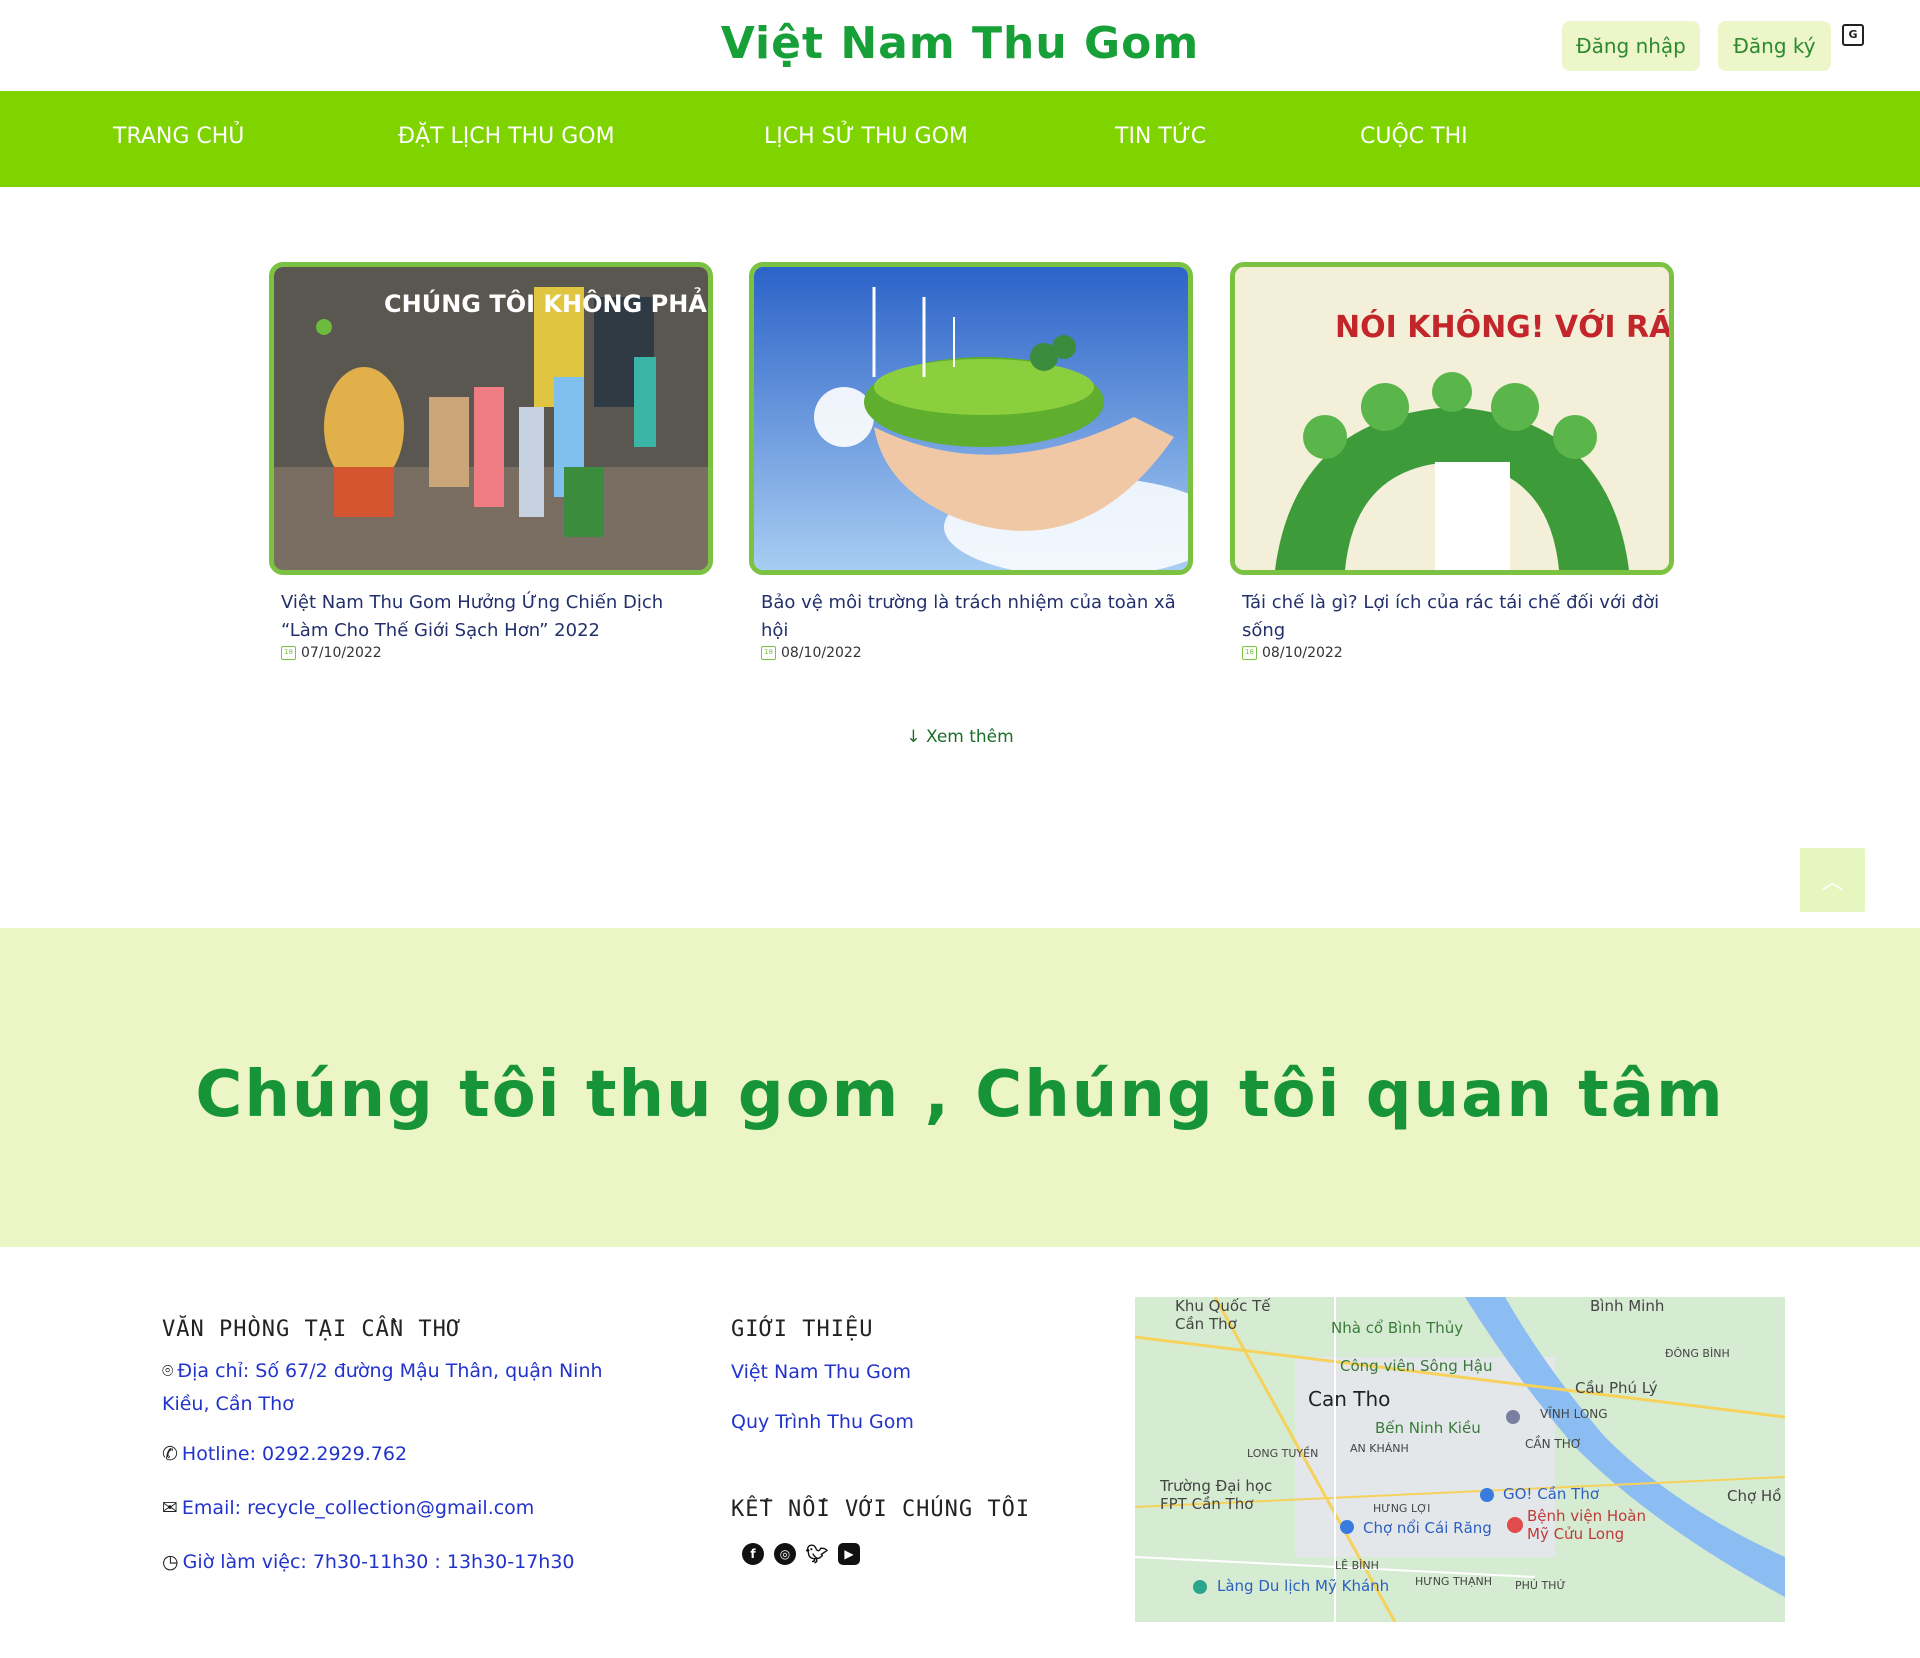 The width and height of the screenshot is (1920, 1658). I want to click on twitter-icon: 🐦︎, so click(817, 1554).